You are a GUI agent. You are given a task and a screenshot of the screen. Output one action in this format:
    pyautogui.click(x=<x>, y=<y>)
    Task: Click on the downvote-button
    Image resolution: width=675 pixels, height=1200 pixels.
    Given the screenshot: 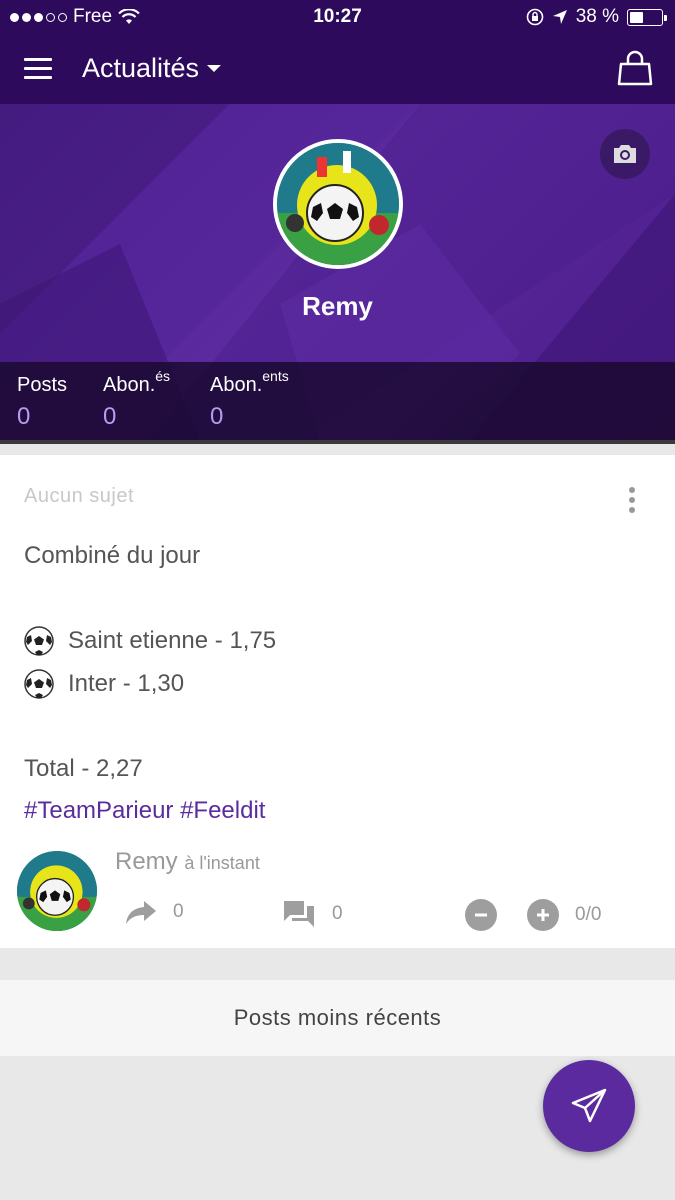 What is the action you would take?
    pyautogui.click(x=481, y=915)
    